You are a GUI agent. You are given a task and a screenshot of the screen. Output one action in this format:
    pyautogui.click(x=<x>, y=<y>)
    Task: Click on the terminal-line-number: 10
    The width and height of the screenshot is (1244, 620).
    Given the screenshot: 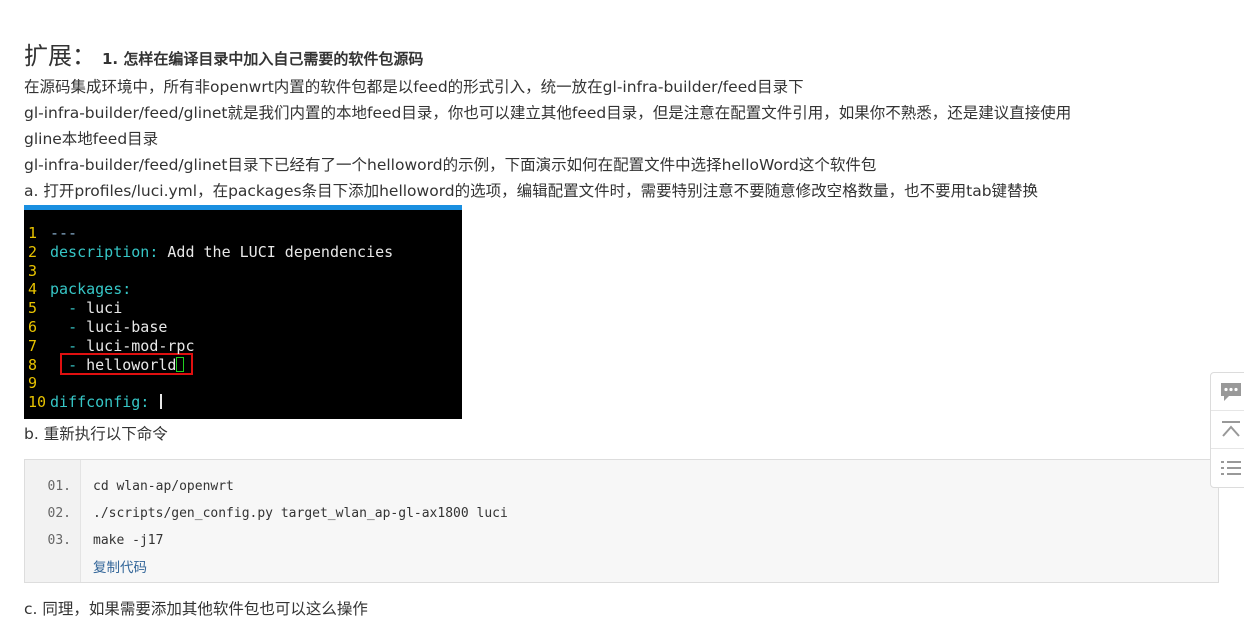 What is the action you would take?
    pyautogui.click(x=37, y=402)
    